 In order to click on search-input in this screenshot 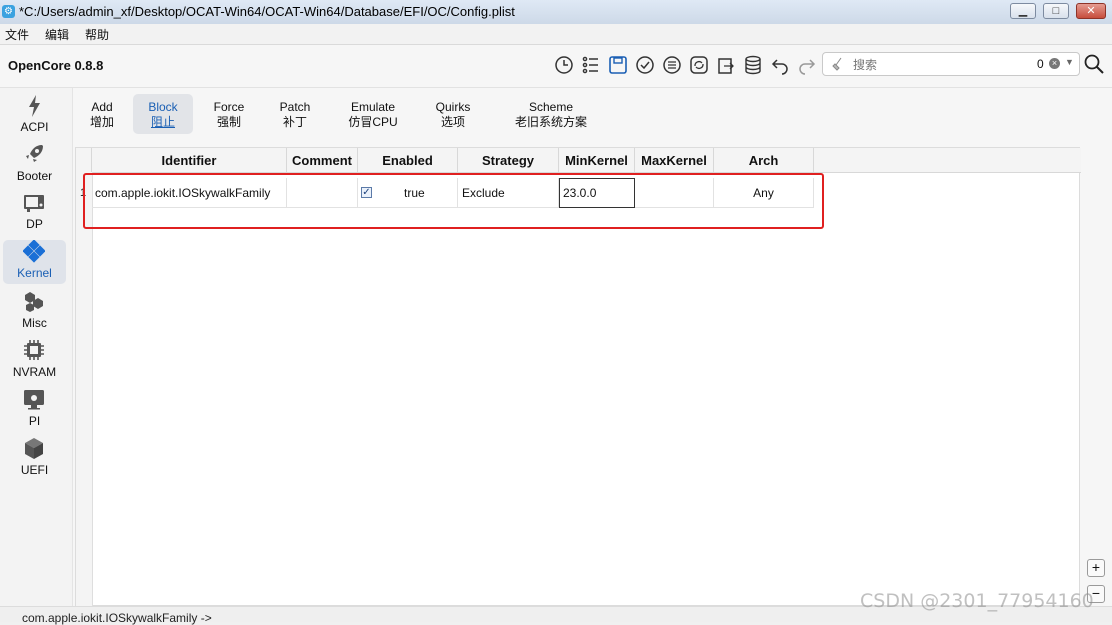, I will do `click(933, 65)`.